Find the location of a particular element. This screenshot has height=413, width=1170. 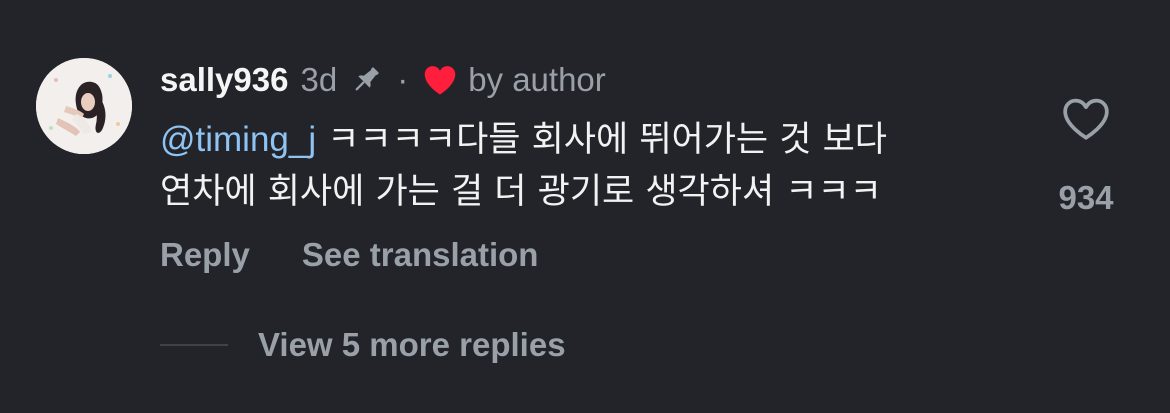

like-section: 934 is located at coordinates (1086, 156).